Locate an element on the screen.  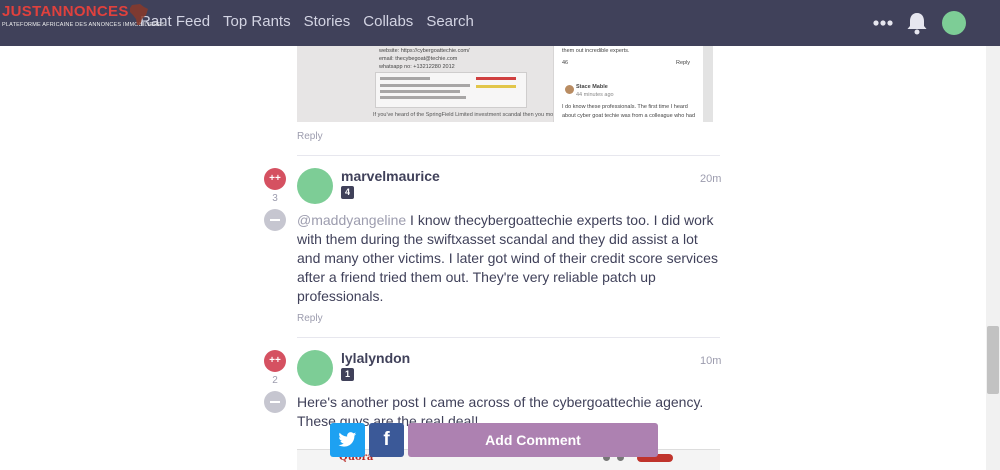
username: lylalyndon is located at coordinates (375, 358).